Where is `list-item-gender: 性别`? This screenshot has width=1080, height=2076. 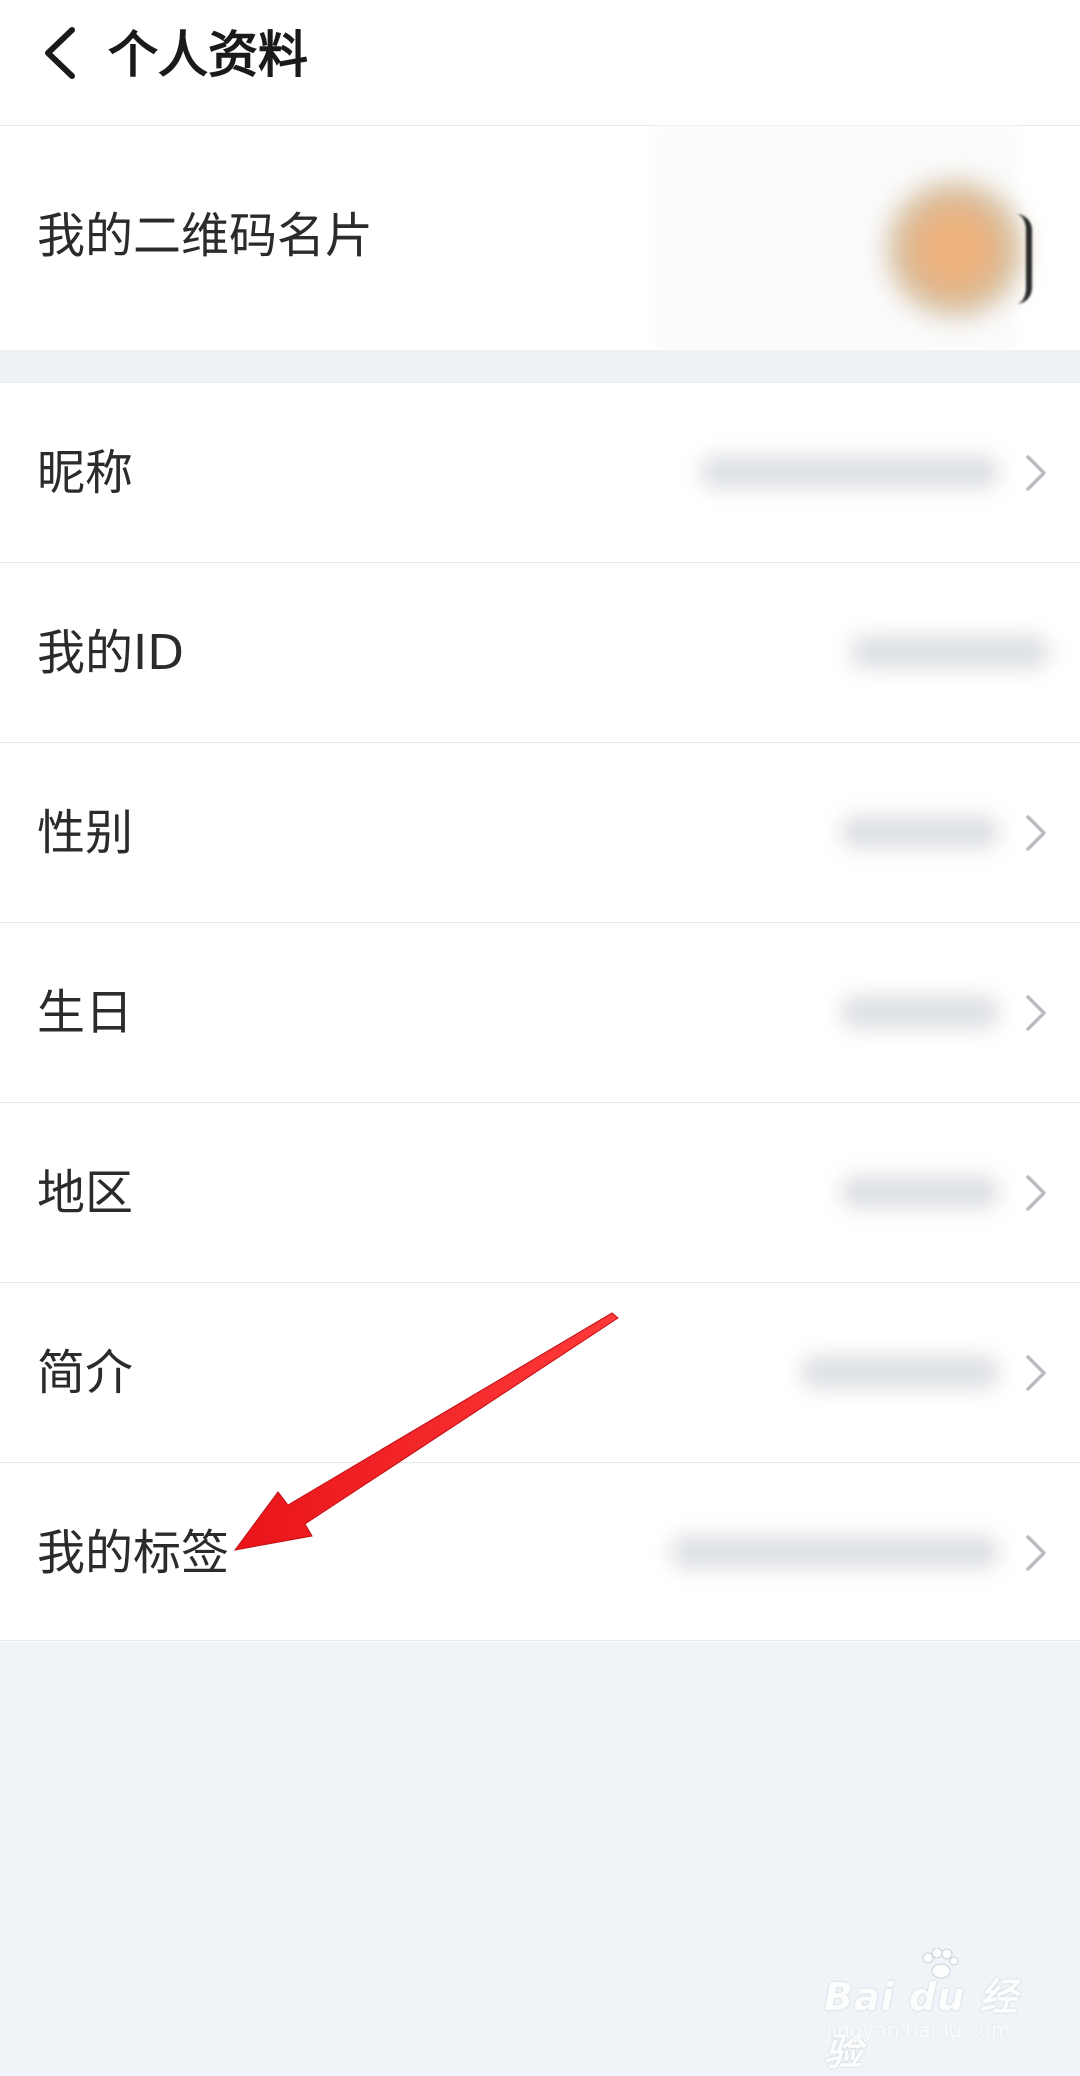
list-item-gender: 性别 is located at coordinates (540, 832).